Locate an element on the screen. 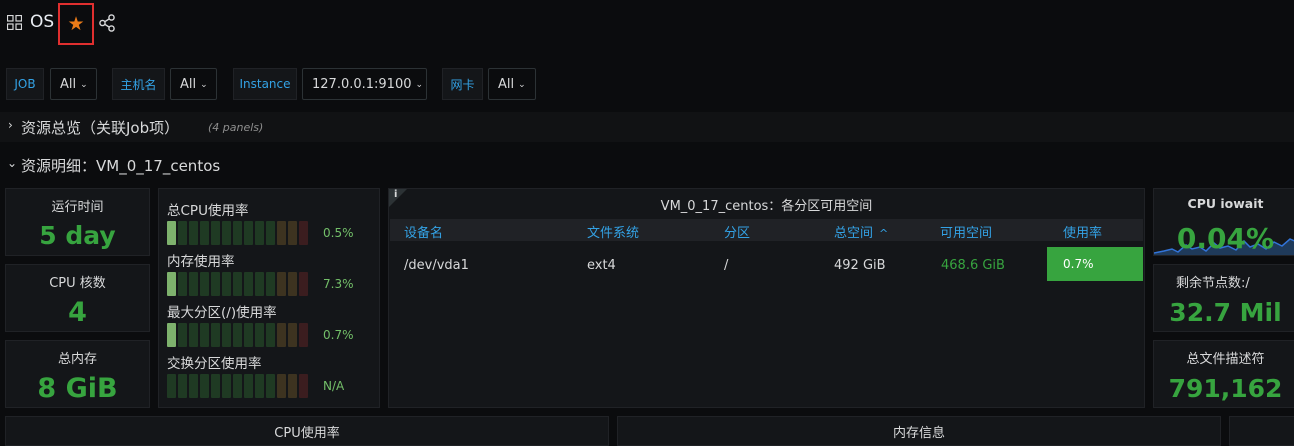 This screenshot has height=446, width=1294. variable-select-hostname: All ⌄ is located at coordinates (193, 84).